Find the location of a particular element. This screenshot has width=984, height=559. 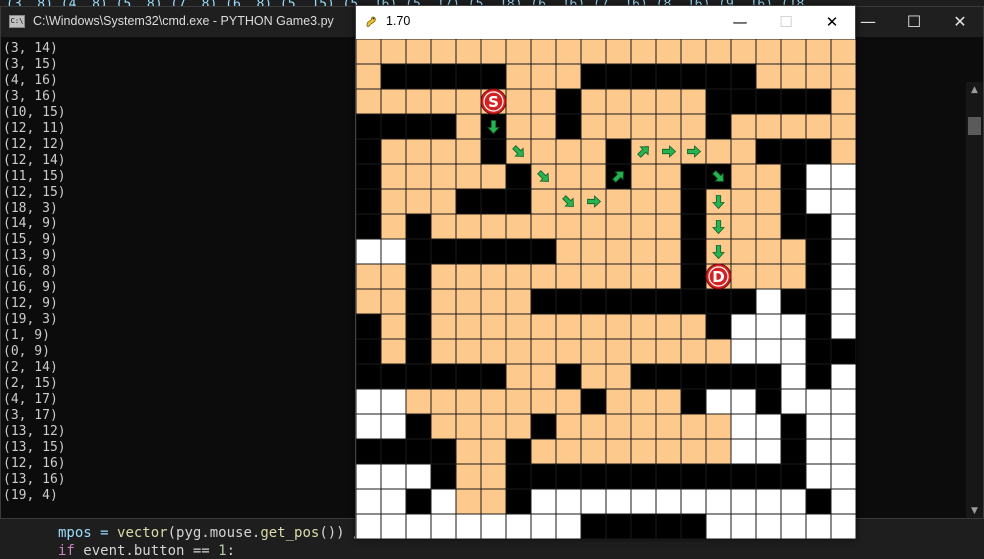

pygame-close-button: ✕ is located at coordinates (832, 22).